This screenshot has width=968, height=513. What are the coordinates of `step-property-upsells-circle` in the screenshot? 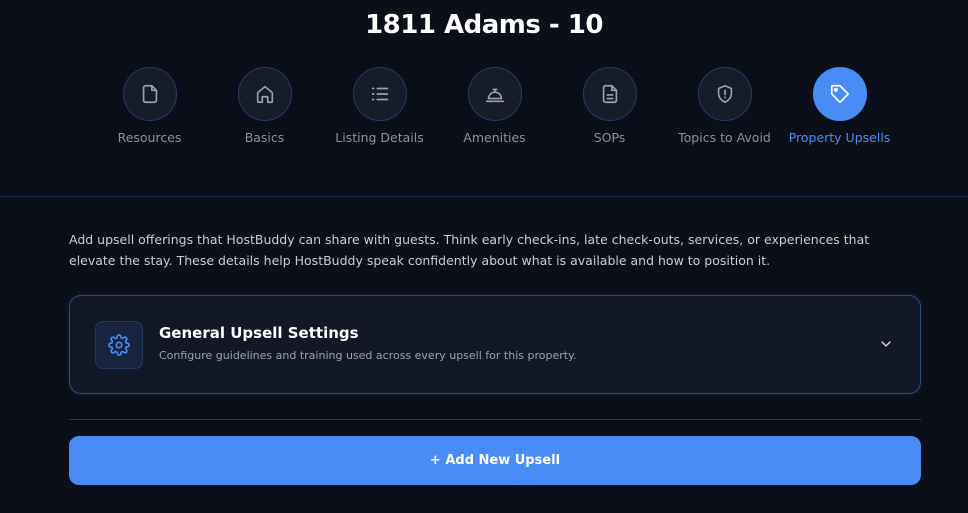 It's located at (839, 94).